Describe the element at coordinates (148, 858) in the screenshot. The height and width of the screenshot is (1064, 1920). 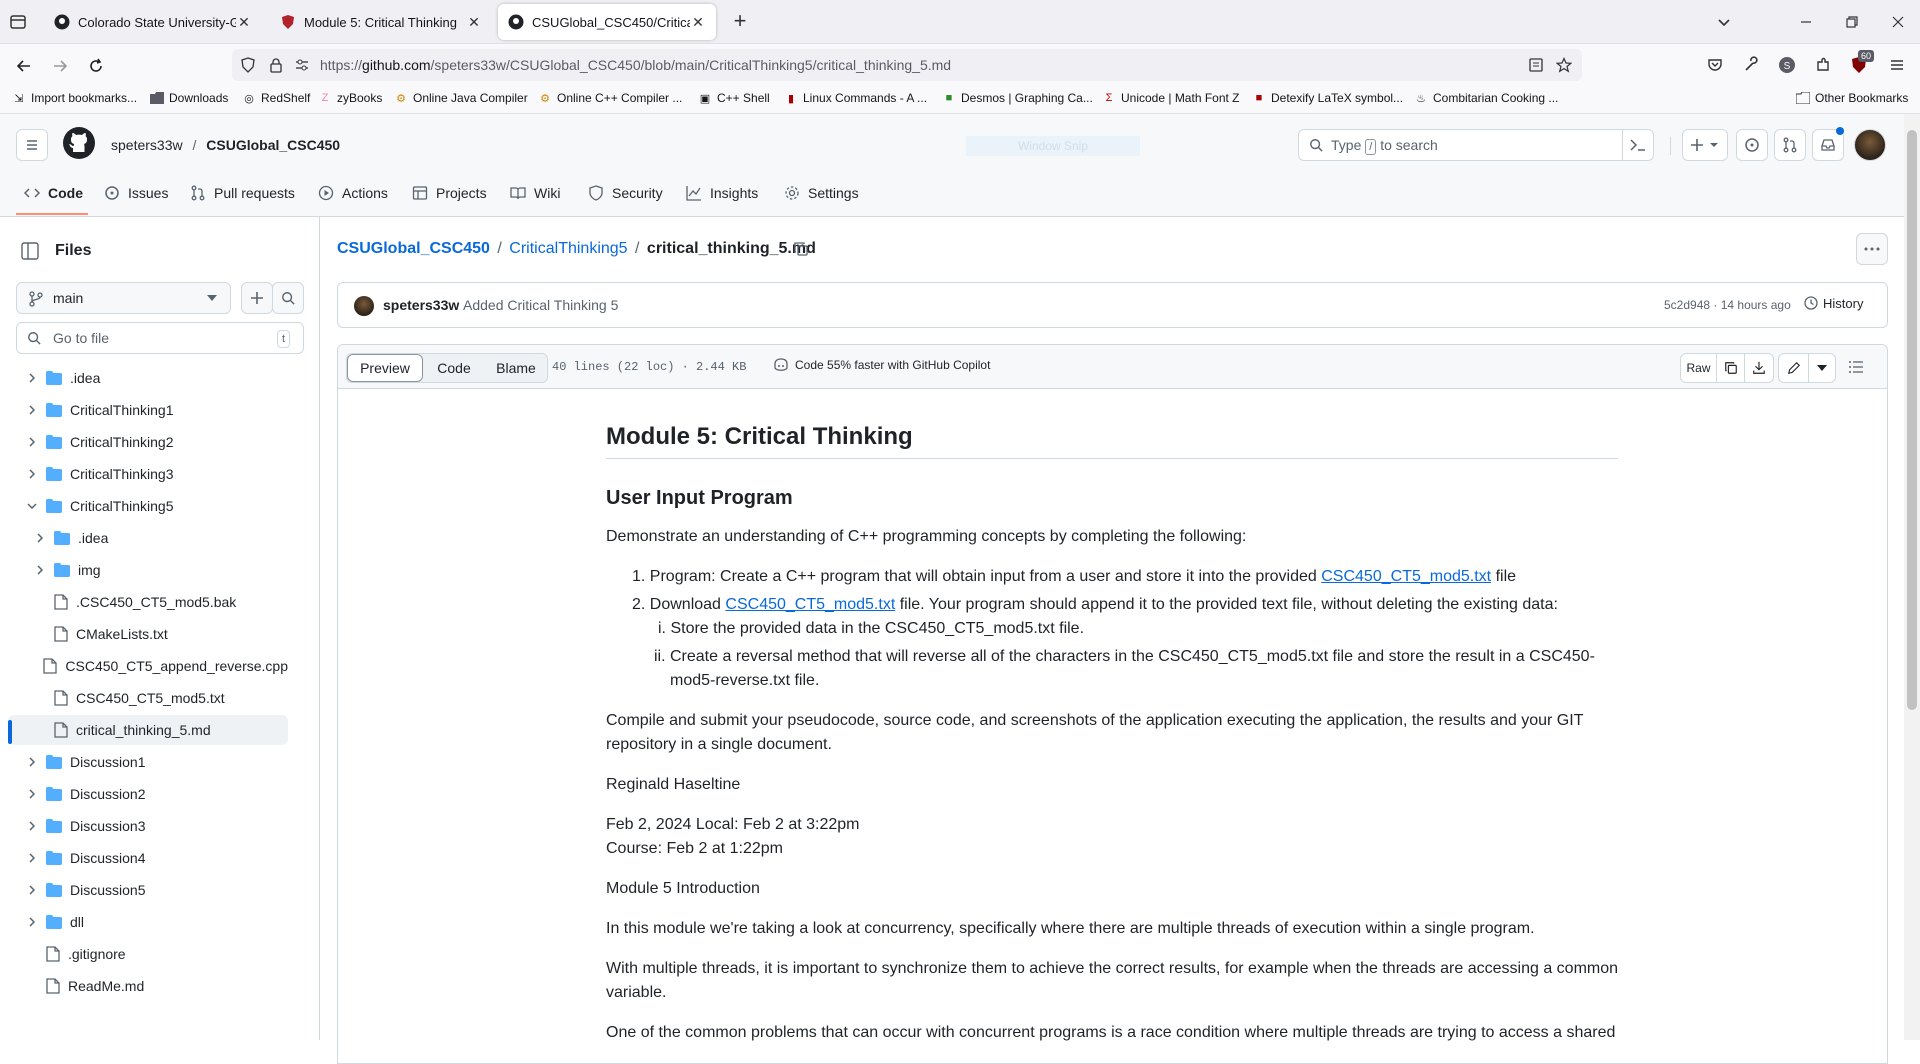
I see `tree-folder: Discussion4` at that location.